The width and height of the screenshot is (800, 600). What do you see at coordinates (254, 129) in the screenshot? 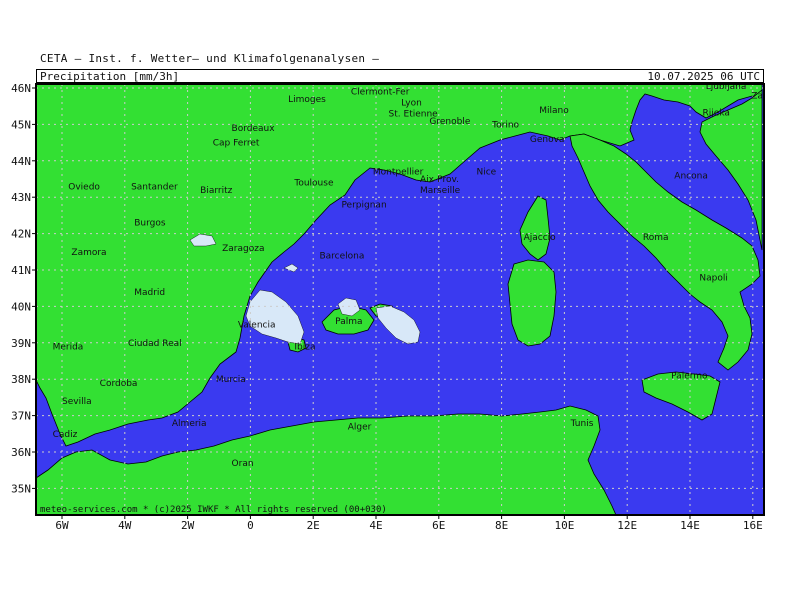
I see `city-label: Bordeaux` at bounding box center [254, 129].